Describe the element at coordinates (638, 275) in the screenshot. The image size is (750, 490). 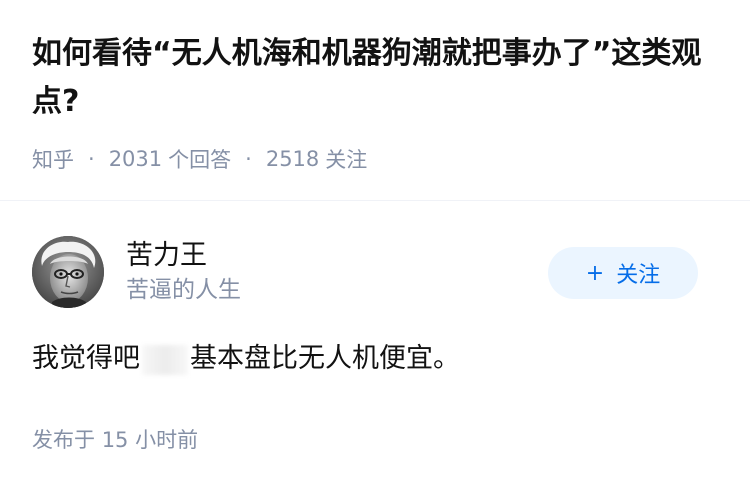
I see `follow-label: 关注` at that location.